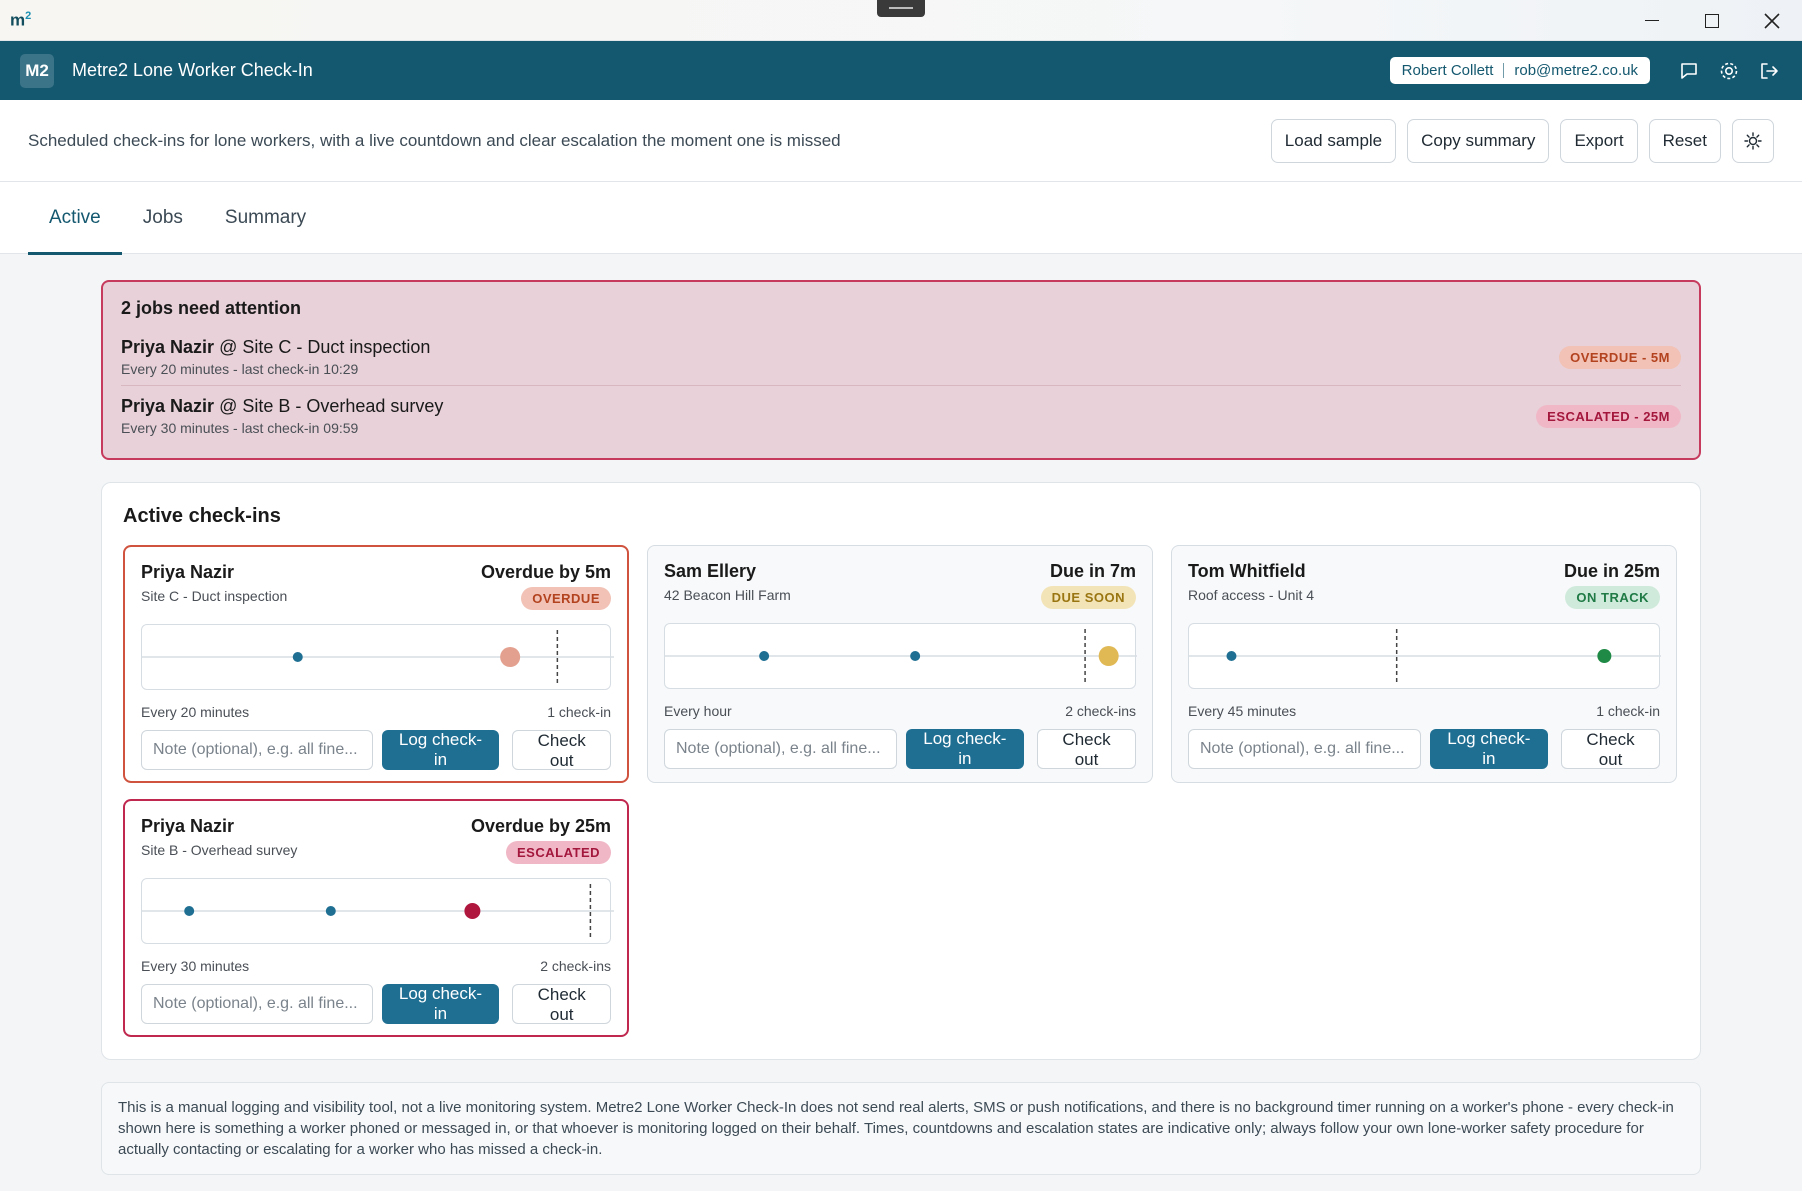 This screenshot has width=1802, height=1191. What do you see at coordinates (558, 852) in the screenshot?
I see `status-badge: ESCALATED` at bounding box center [558, 852].